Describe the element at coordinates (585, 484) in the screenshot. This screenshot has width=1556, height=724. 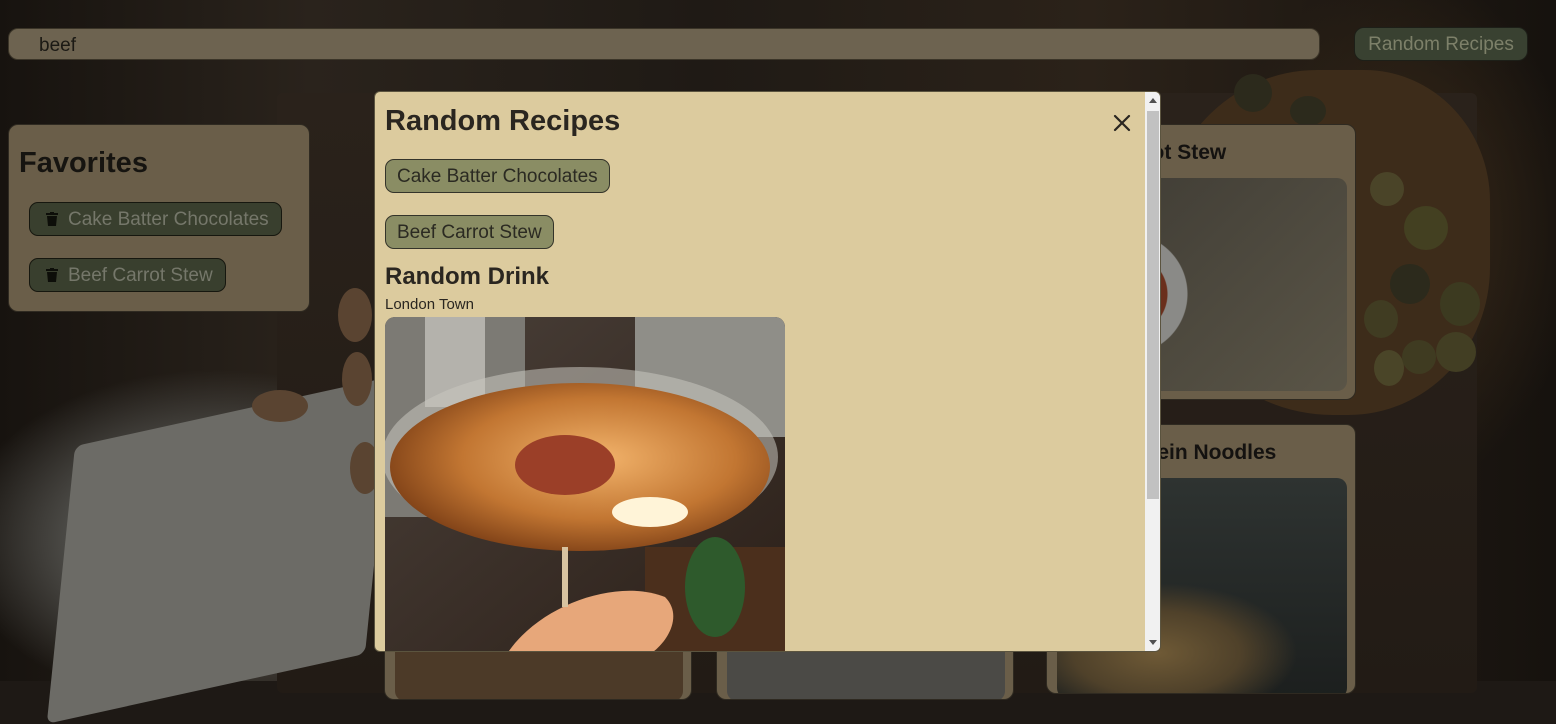
I see `drink-image` at that location.